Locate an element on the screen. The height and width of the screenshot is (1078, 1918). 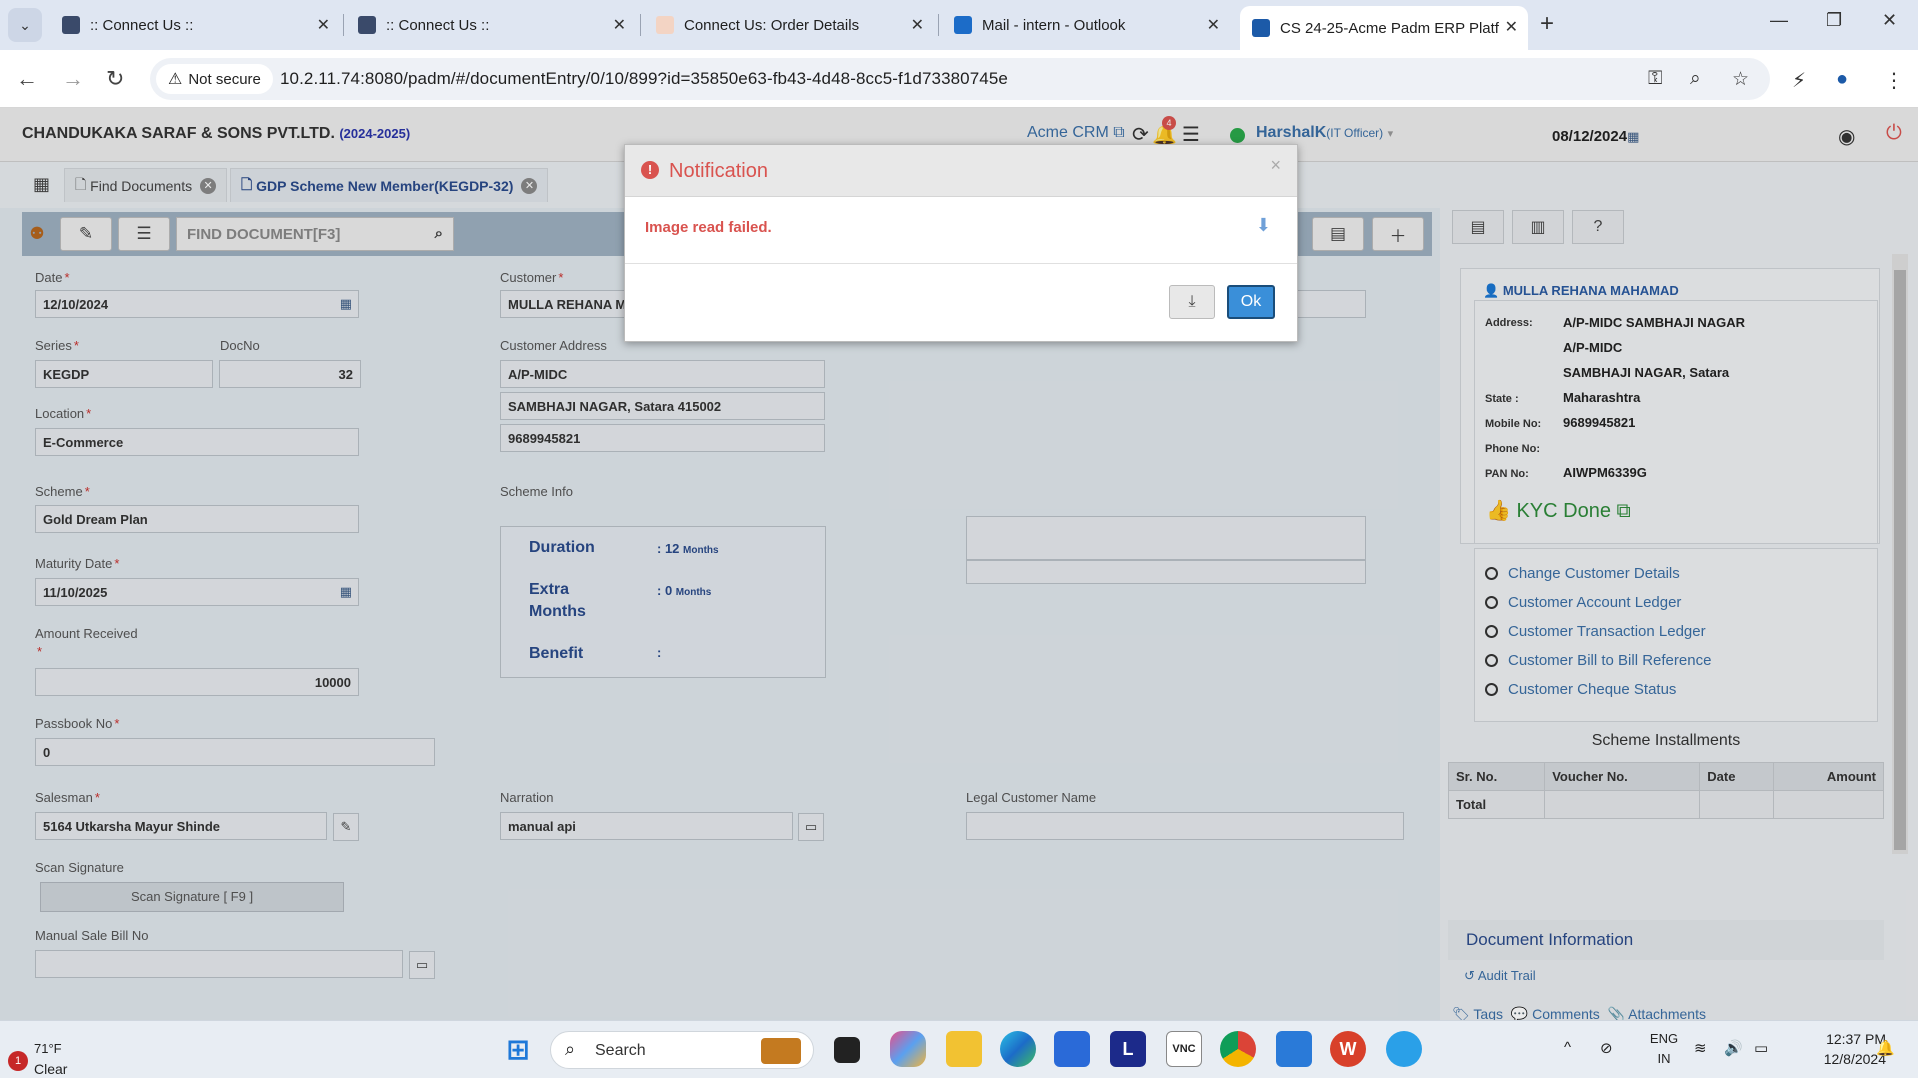
dialog-title: Notification is located at coordinates (718, 171).